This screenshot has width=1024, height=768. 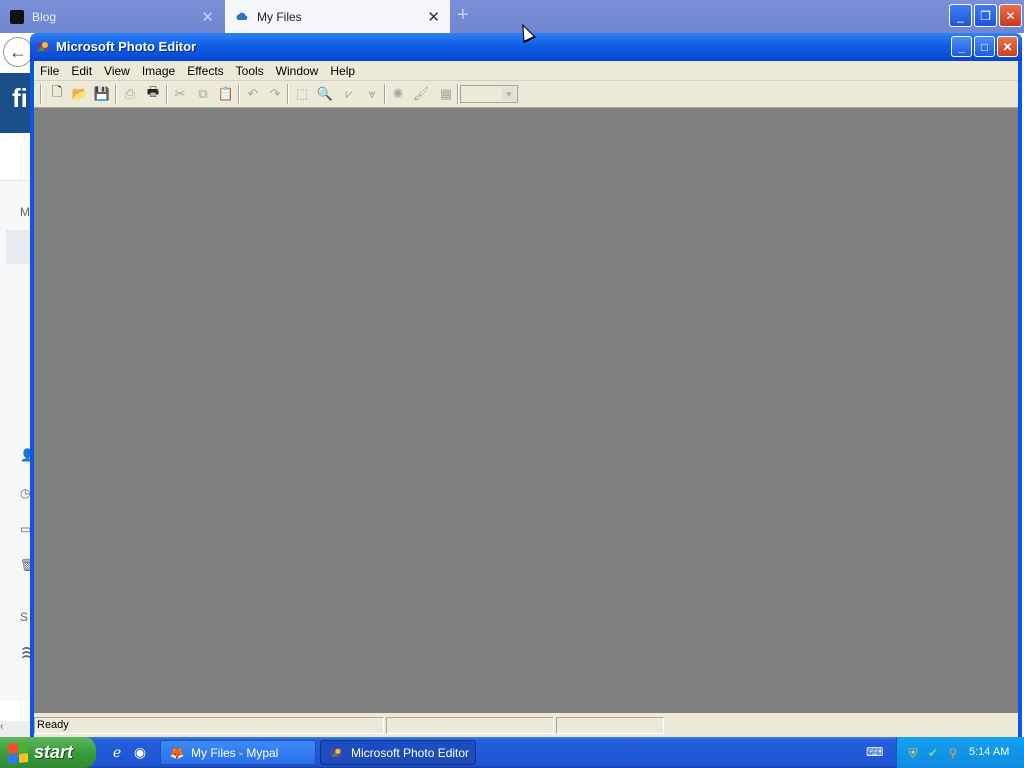 What do you see at coordinates (875, 752) in the screenshot?
I see `keyboard-icon: ⌨` at bounding box center [875, 752].